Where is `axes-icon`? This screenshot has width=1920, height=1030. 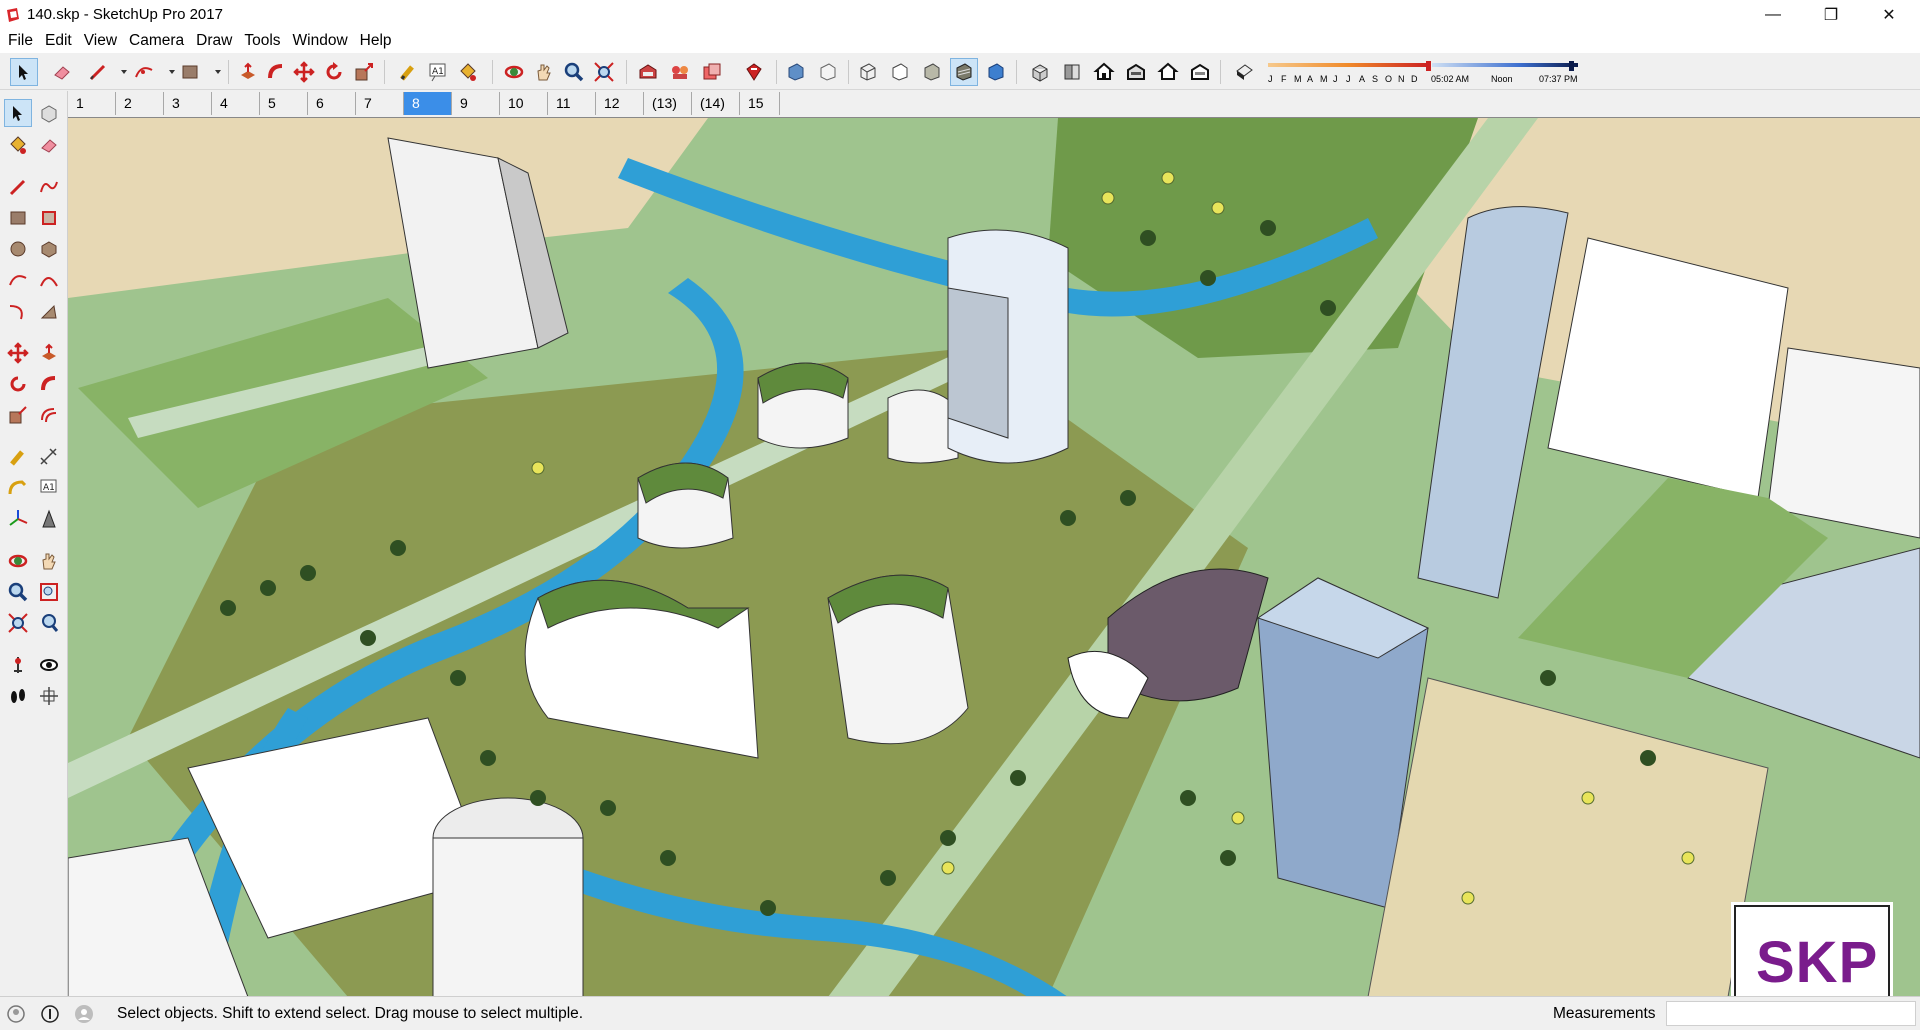
axes-icon is located at coordinates (18, 519).